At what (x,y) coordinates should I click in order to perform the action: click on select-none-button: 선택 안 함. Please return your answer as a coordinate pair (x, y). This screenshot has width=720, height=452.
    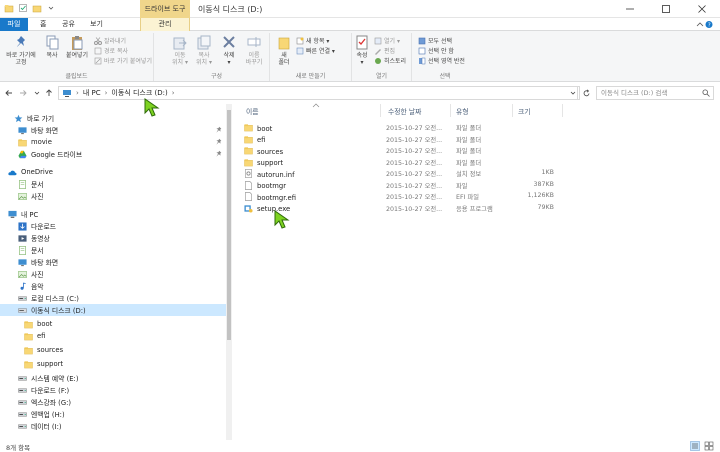
    Looking at the image, I should click on (436, 50).